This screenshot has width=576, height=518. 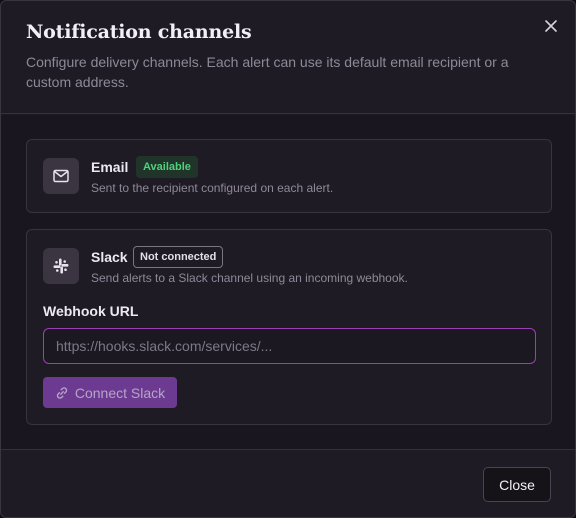 I want to click on close-icon, so click(x=551, y=26).